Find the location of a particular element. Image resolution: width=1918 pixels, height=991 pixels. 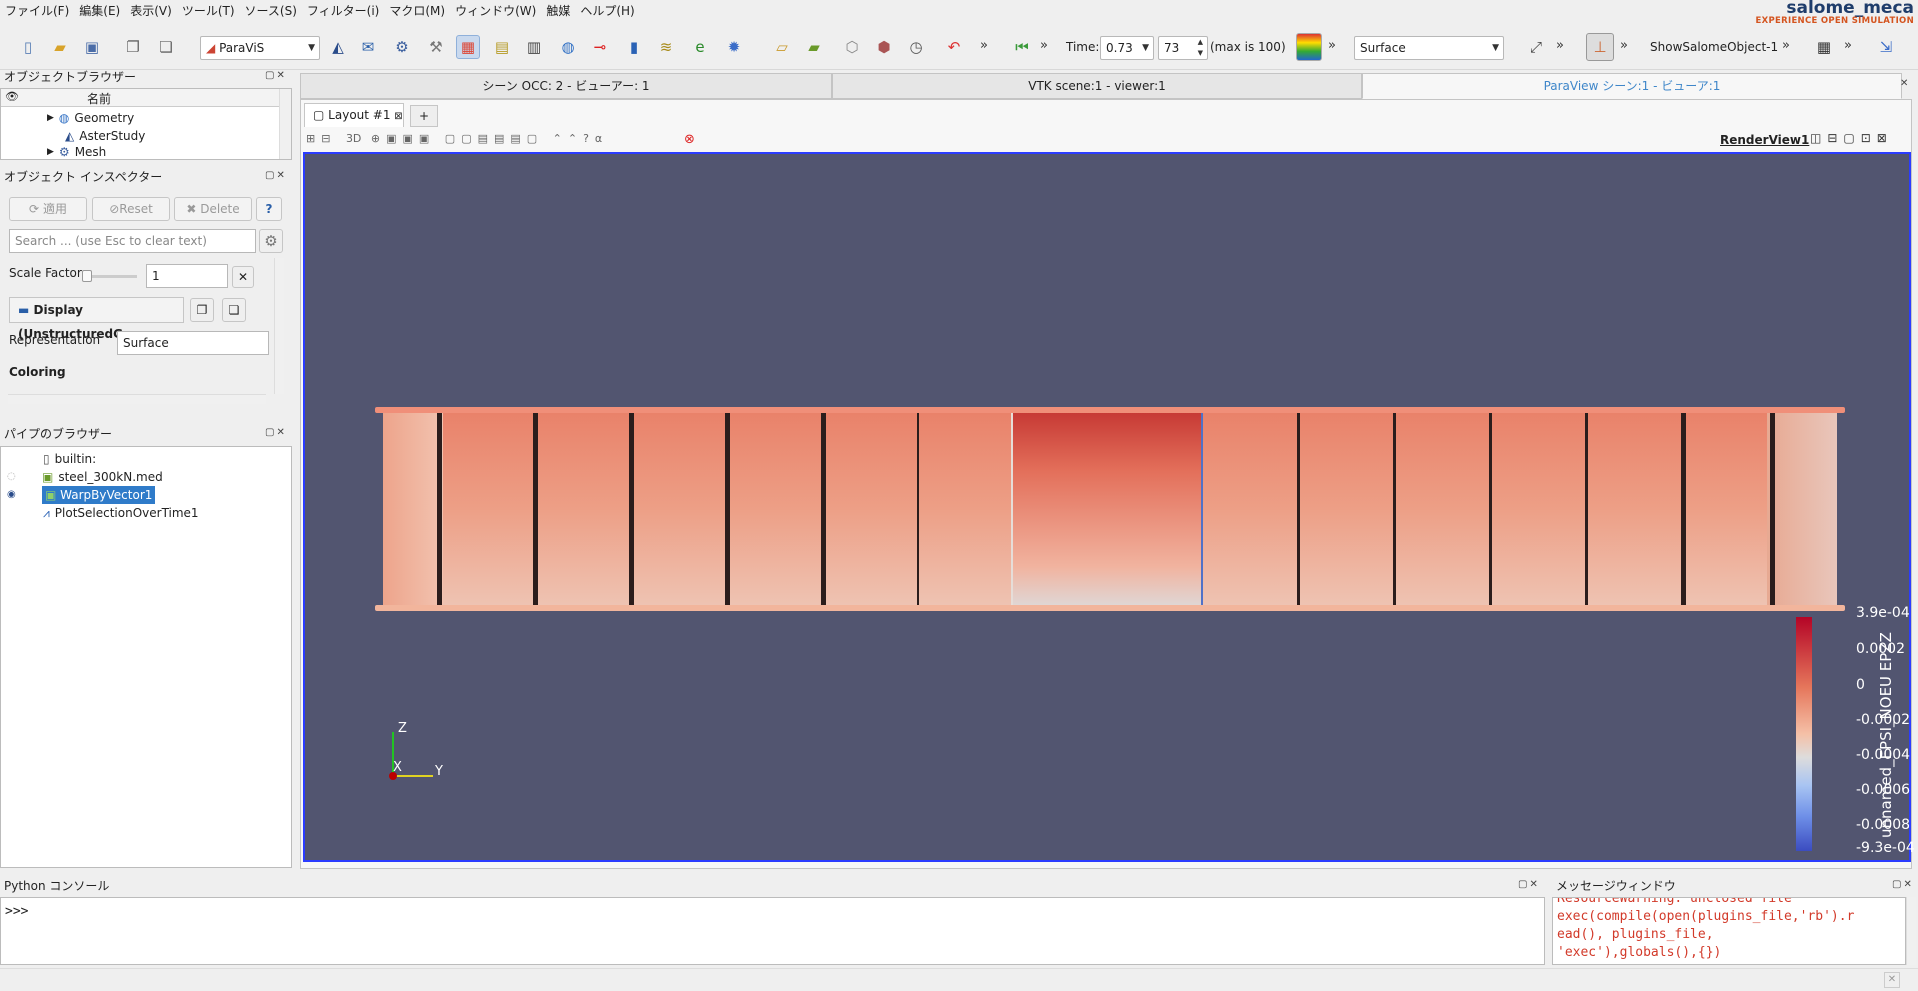

close-viewer-icon: ✕ is located at coordinates (1905, 83).